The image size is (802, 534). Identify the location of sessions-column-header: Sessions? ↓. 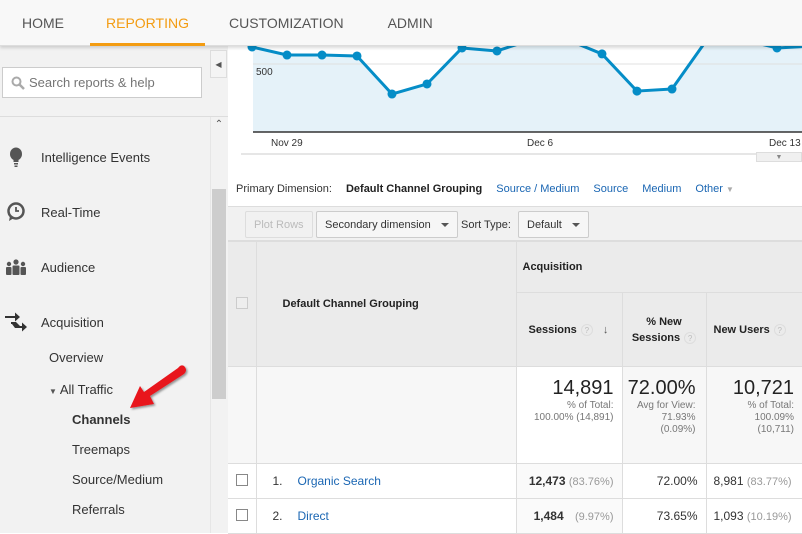
(569, 329).